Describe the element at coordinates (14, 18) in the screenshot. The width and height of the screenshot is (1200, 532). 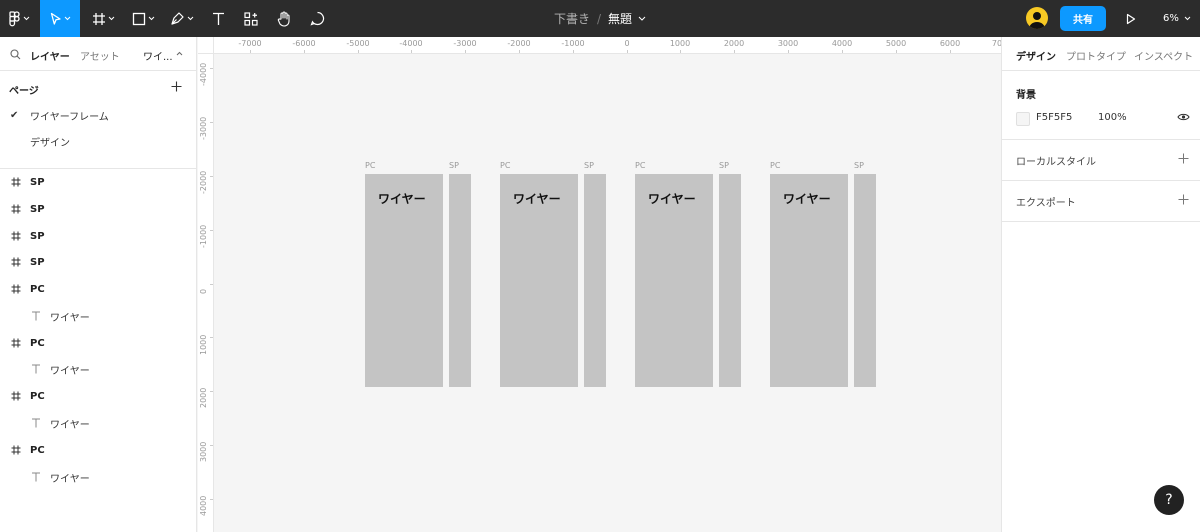
I see `figma-menu-icon` at that location.